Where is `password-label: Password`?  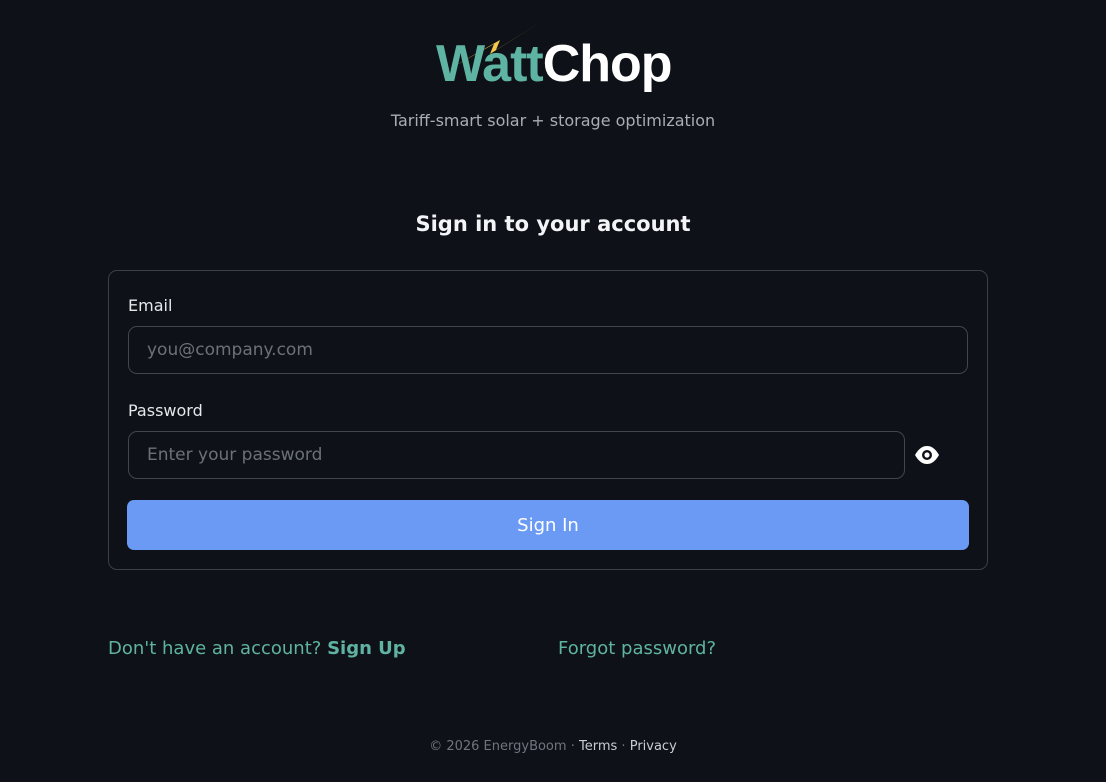 password-label: Password is located at coordinates (165, 410).